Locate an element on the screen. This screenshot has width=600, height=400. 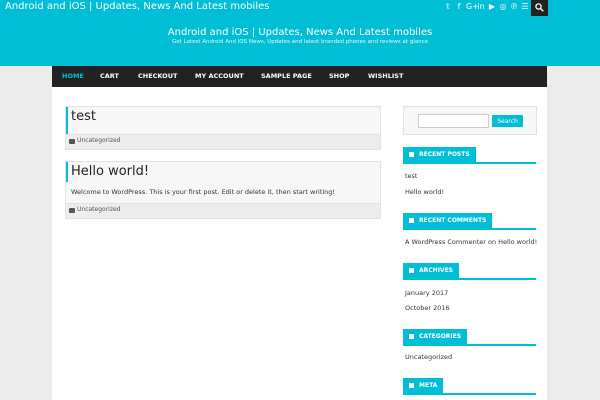
post-title: test is located at coordinates (83, 116).